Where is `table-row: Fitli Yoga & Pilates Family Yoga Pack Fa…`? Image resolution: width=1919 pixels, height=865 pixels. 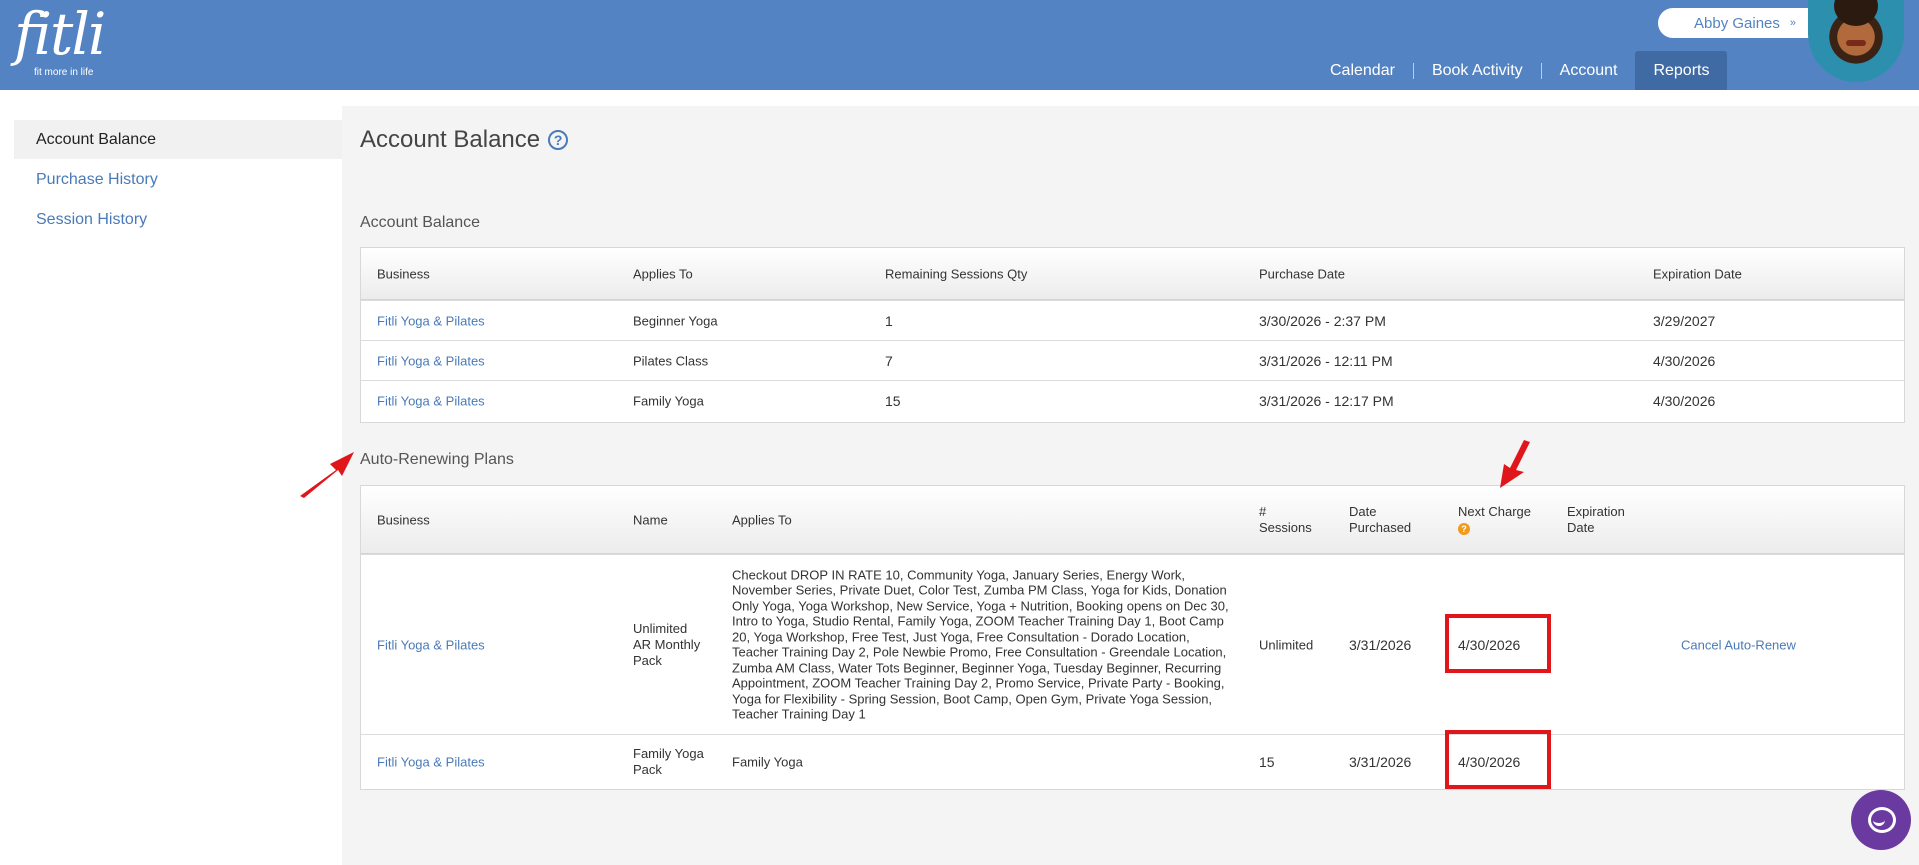
table-row: Fitli Yoga & Pilates Family Yoga Pack Fa… is located at coordinates (1132, 761).